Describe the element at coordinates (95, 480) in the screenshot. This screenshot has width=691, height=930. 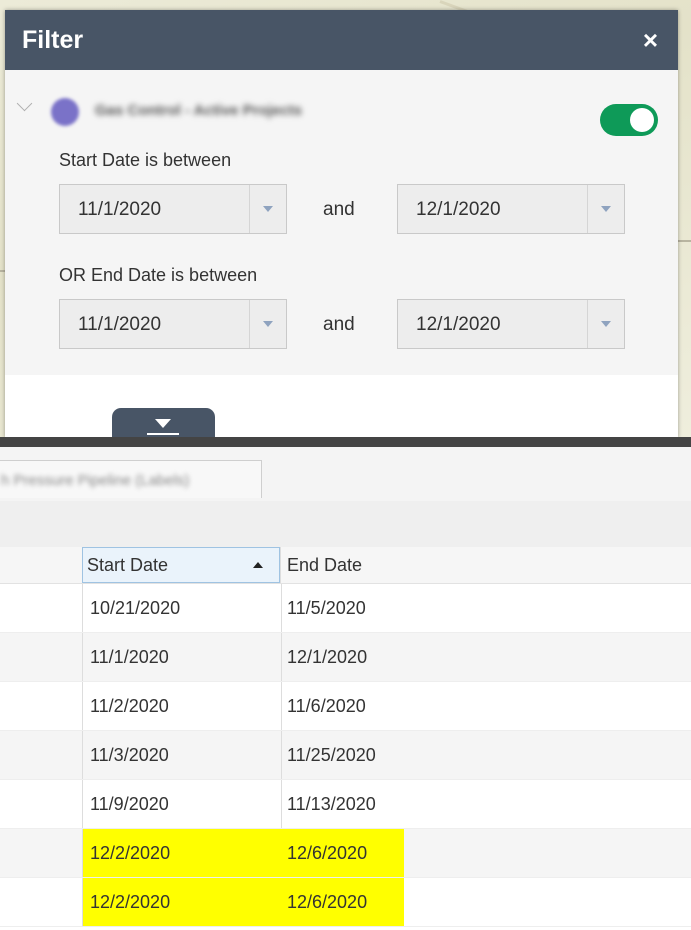
I see `table-tab-label: h Pressure Pipeline (Labels)` at that location.